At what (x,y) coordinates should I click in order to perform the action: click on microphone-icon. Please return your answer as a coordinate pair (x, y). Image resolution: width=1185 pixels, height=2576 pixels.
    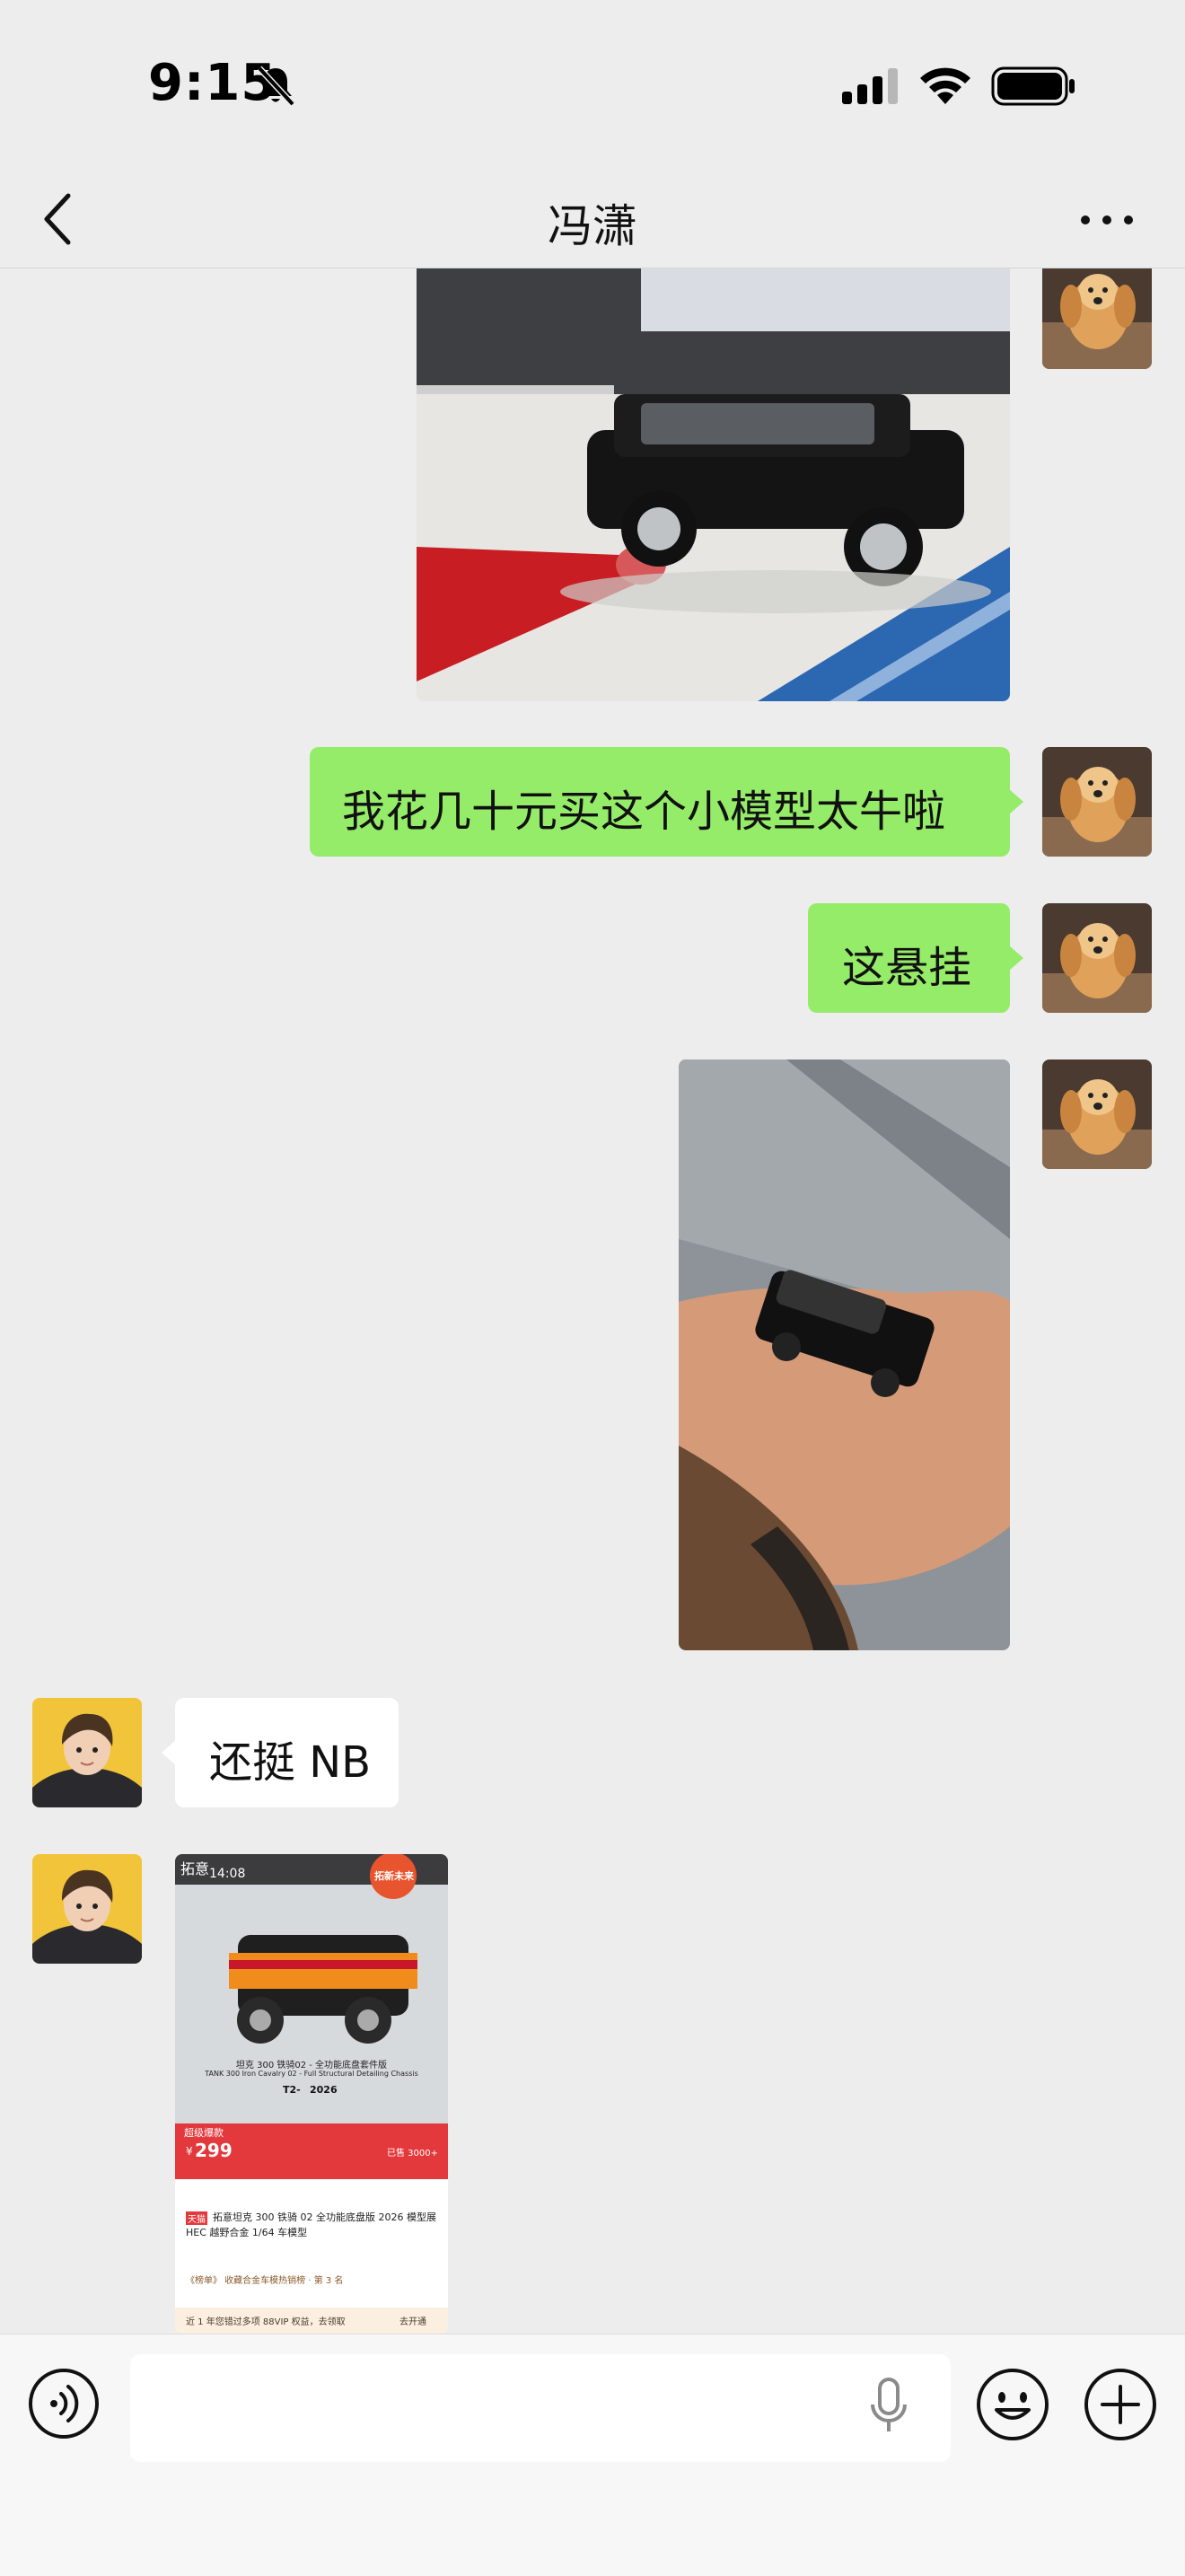
    Looking at the image, I should click on (889, 2406).